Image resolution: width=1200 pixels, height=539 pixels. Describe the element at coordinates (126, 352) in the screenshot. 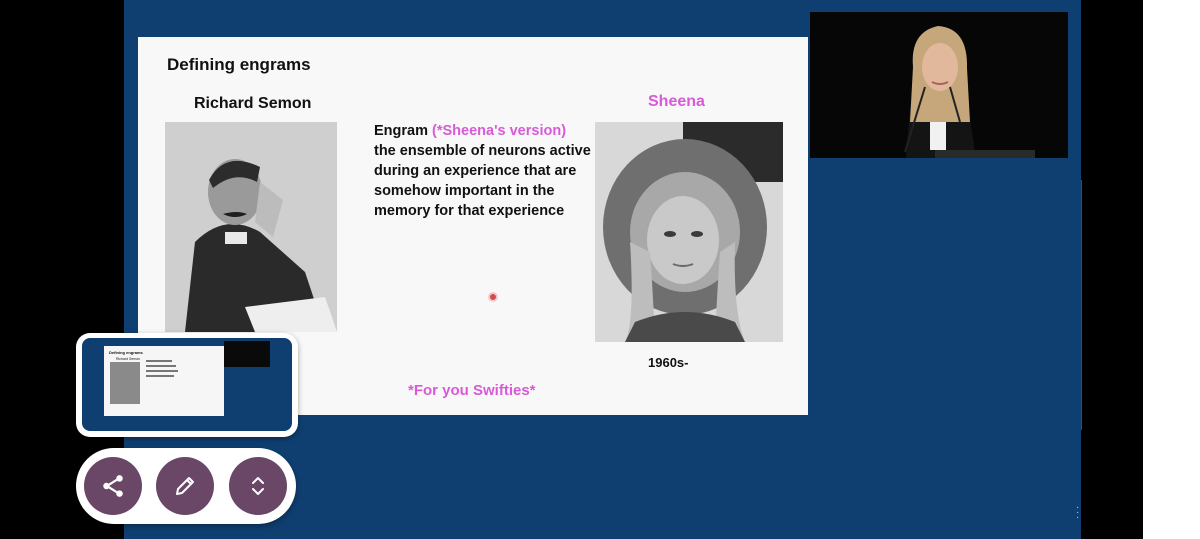

I see `preview-slide-title: Defining engrams` at that location.